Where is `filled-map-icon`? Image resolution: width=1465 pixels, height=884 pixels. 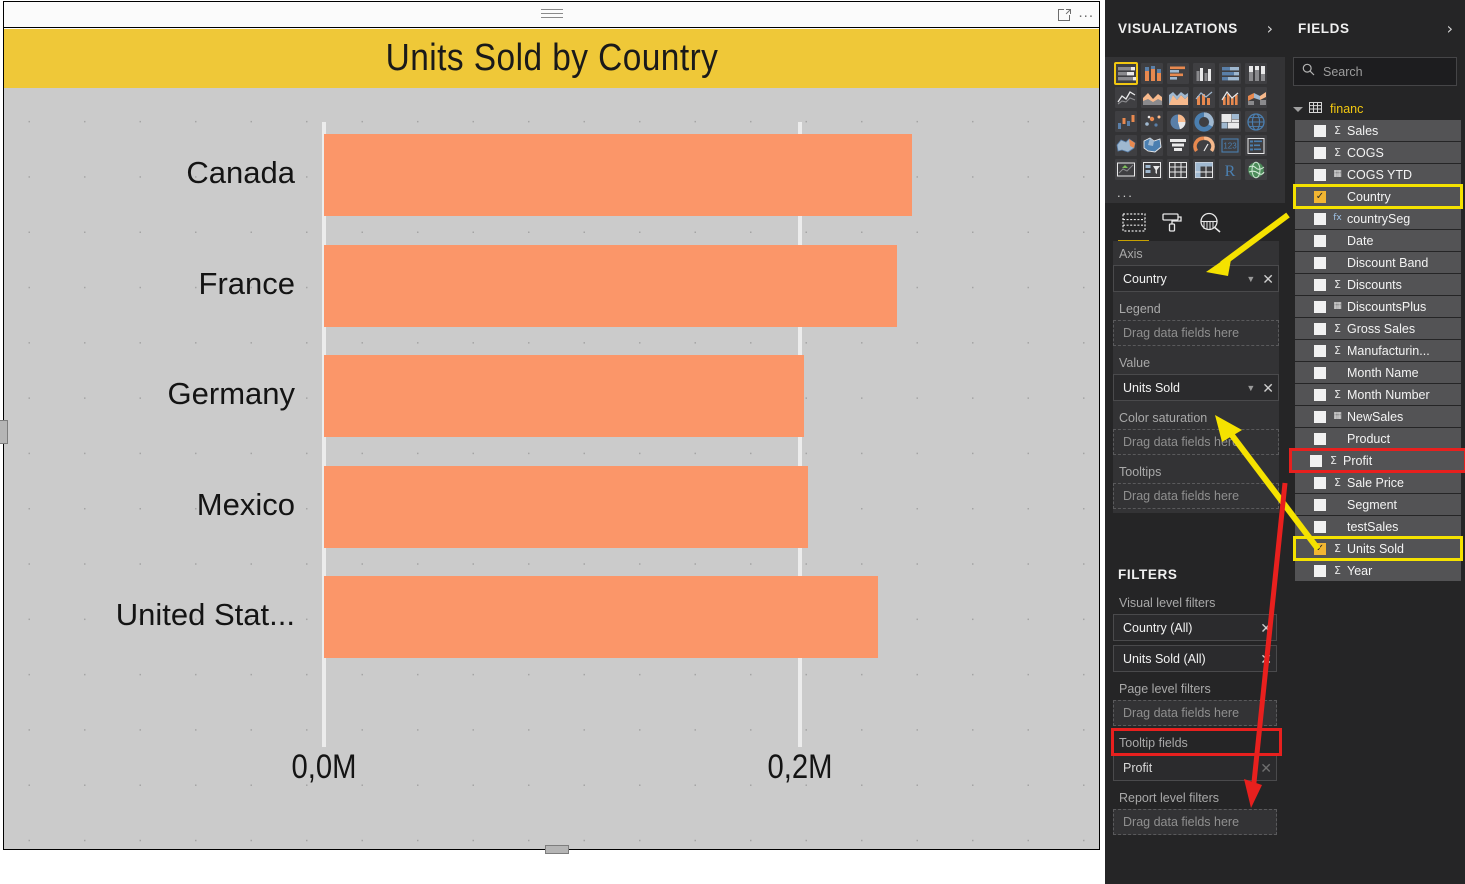
filled-map-icon is located at coordinates (1126, 145).